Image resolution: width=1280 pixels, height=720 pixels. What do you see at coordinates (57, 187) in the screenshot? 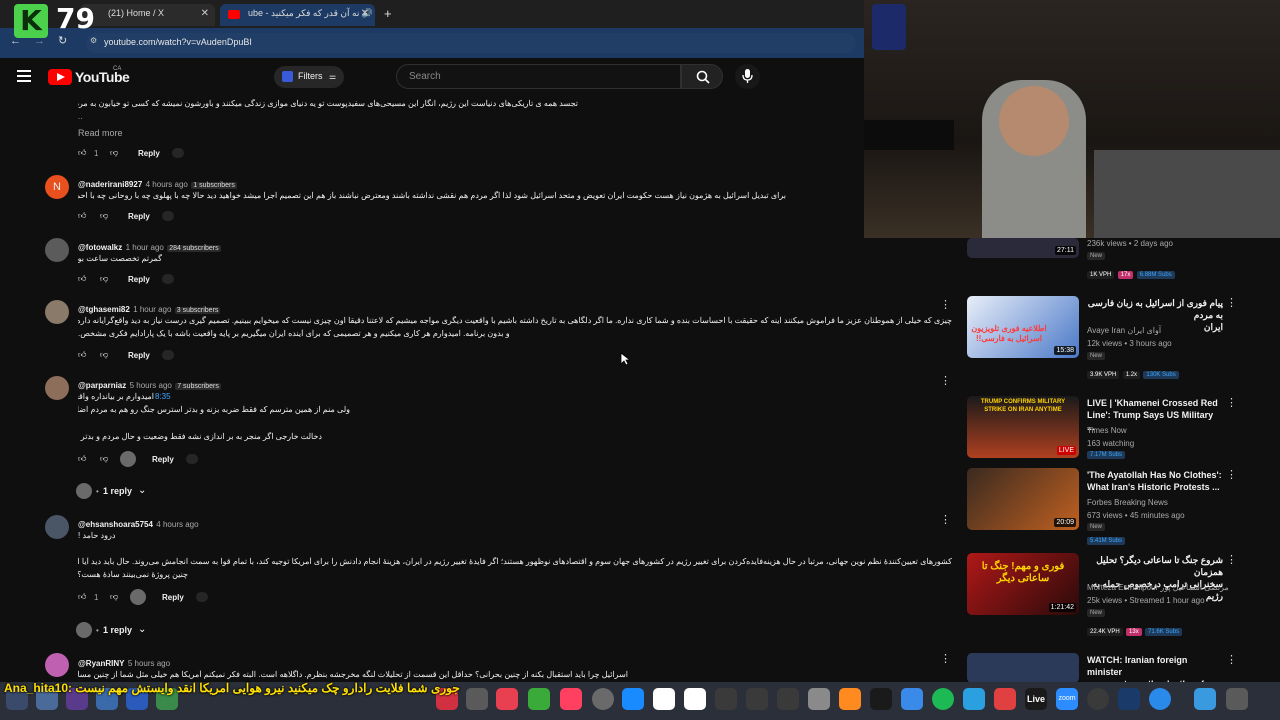
I see `avatar: N` at bounding box center [57, 187].